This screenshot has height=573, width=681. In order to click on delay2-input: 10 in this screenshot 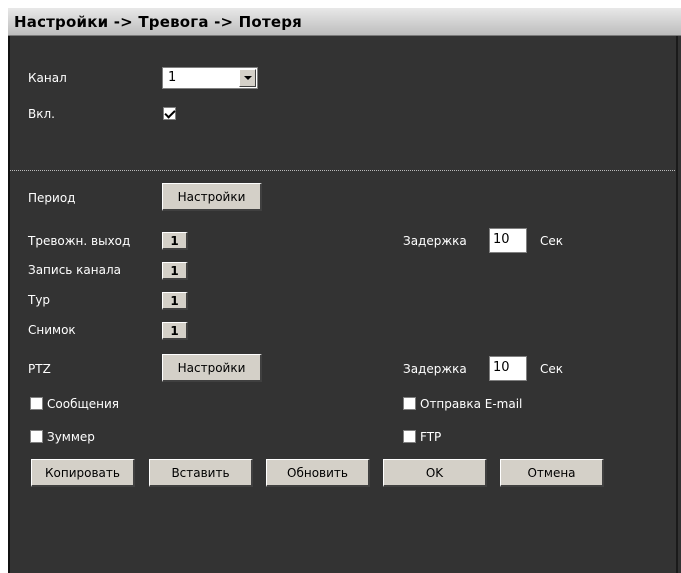, I will do `click(508, 368)`.